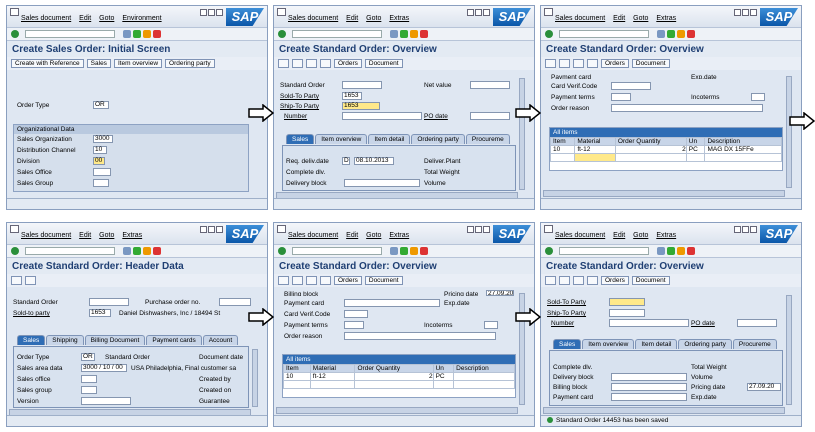 This screenshot has height=432, width=815. I want to click on distribution-channel-field: 10, so click(100, 150).